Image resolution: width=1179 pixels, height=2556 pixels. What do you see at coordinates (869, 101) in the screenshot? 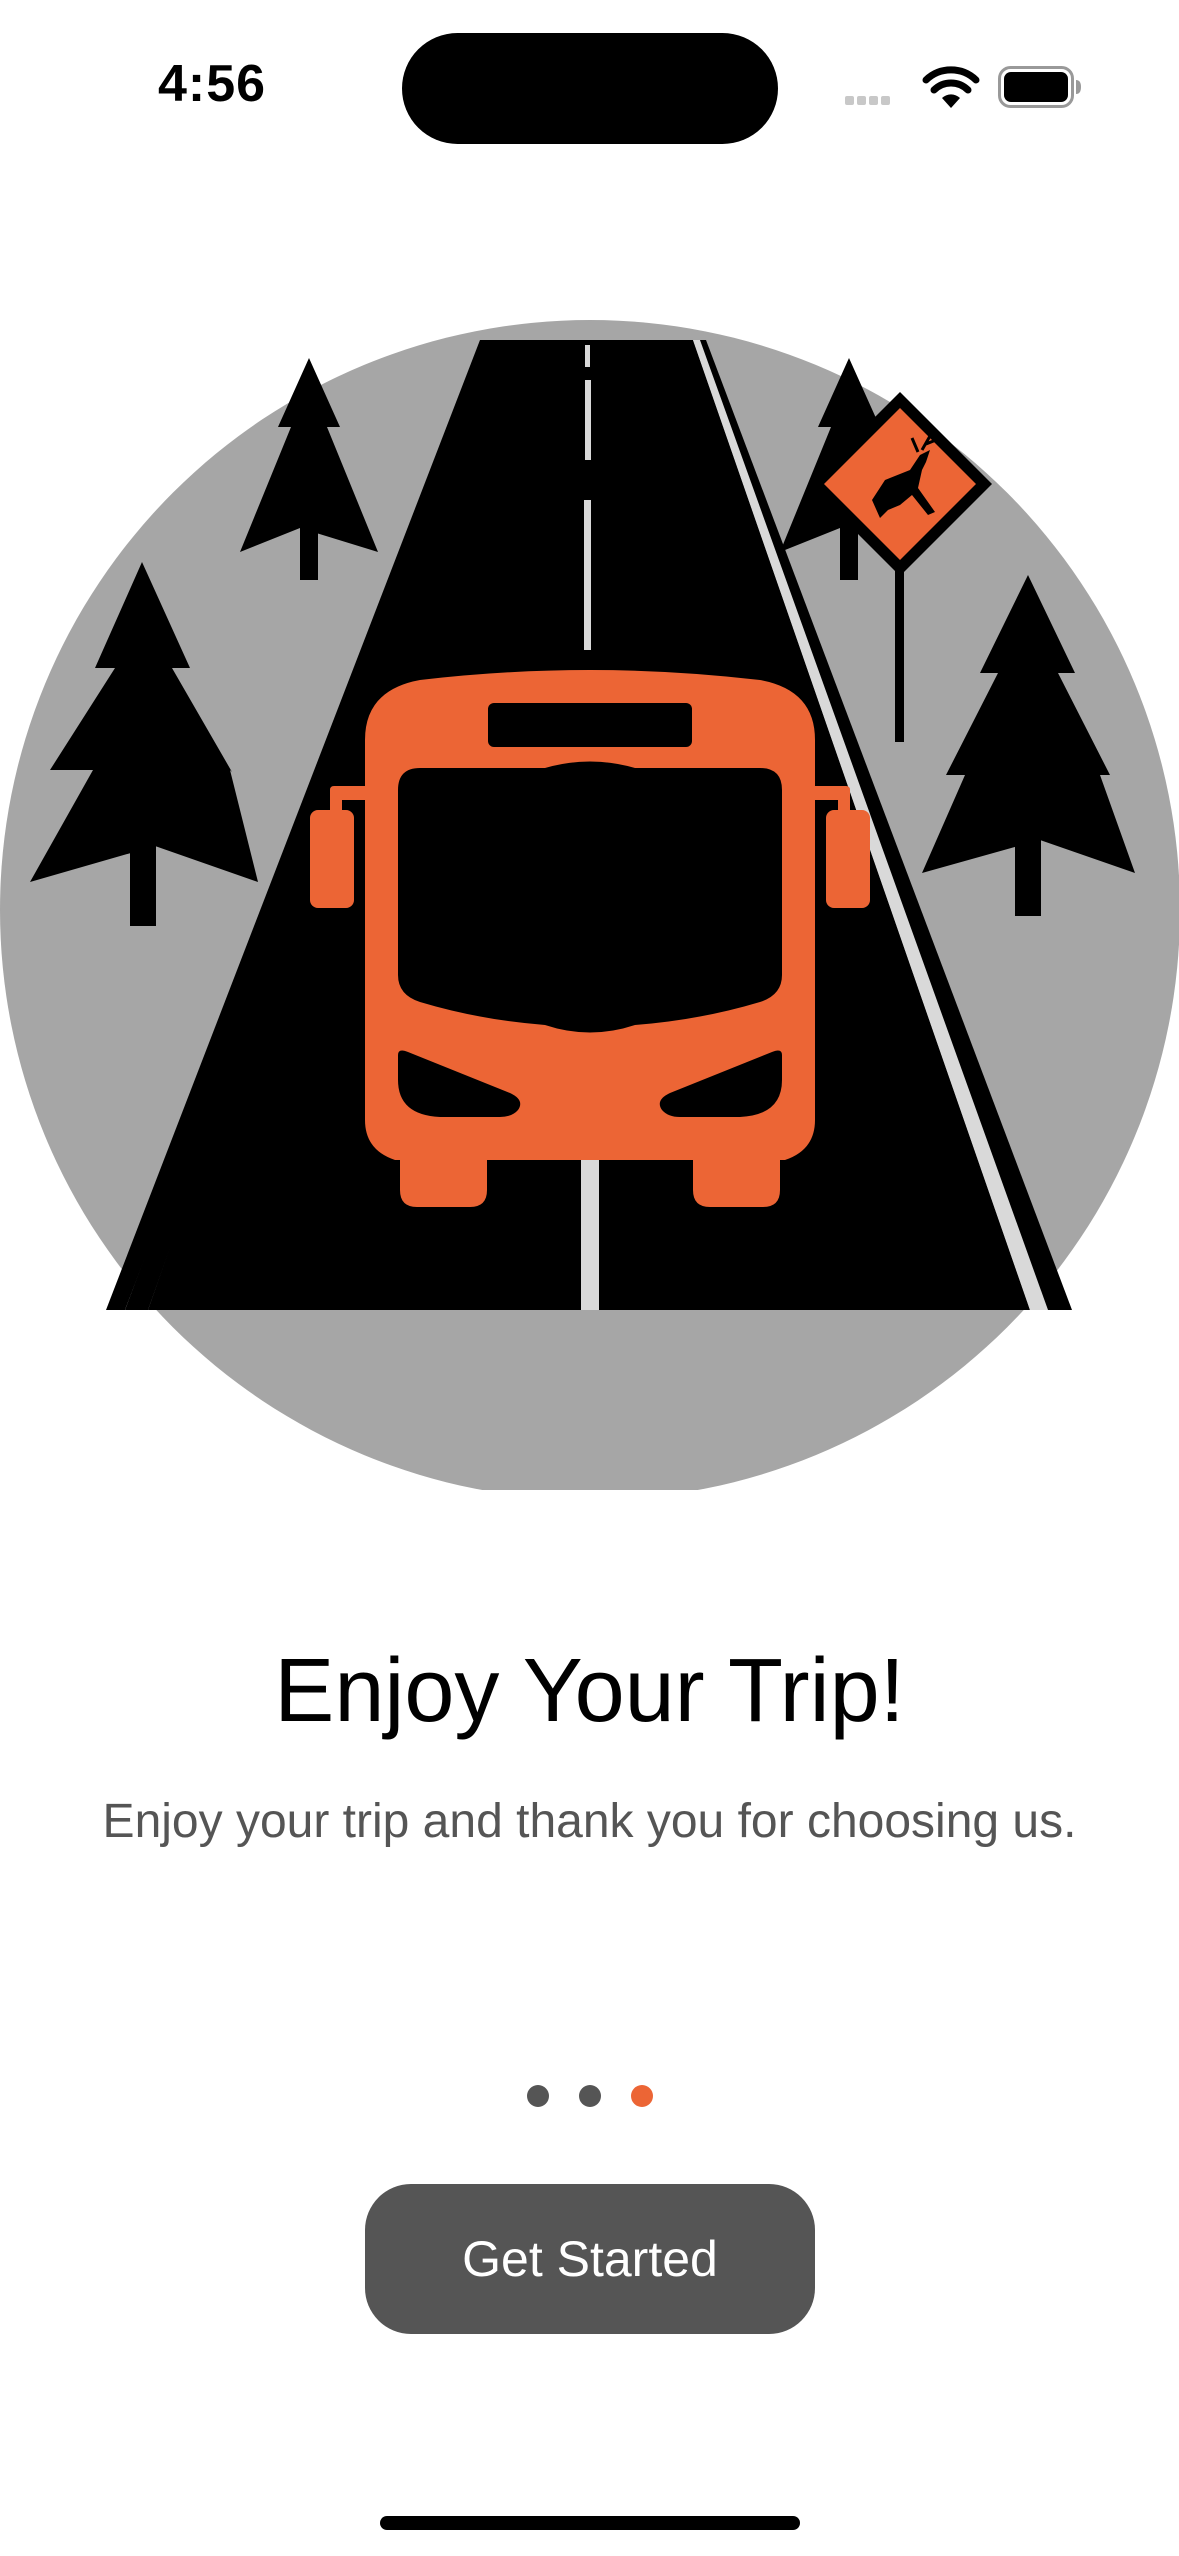
I see `cellular-signal-icon` at bounding box center [869, 101].